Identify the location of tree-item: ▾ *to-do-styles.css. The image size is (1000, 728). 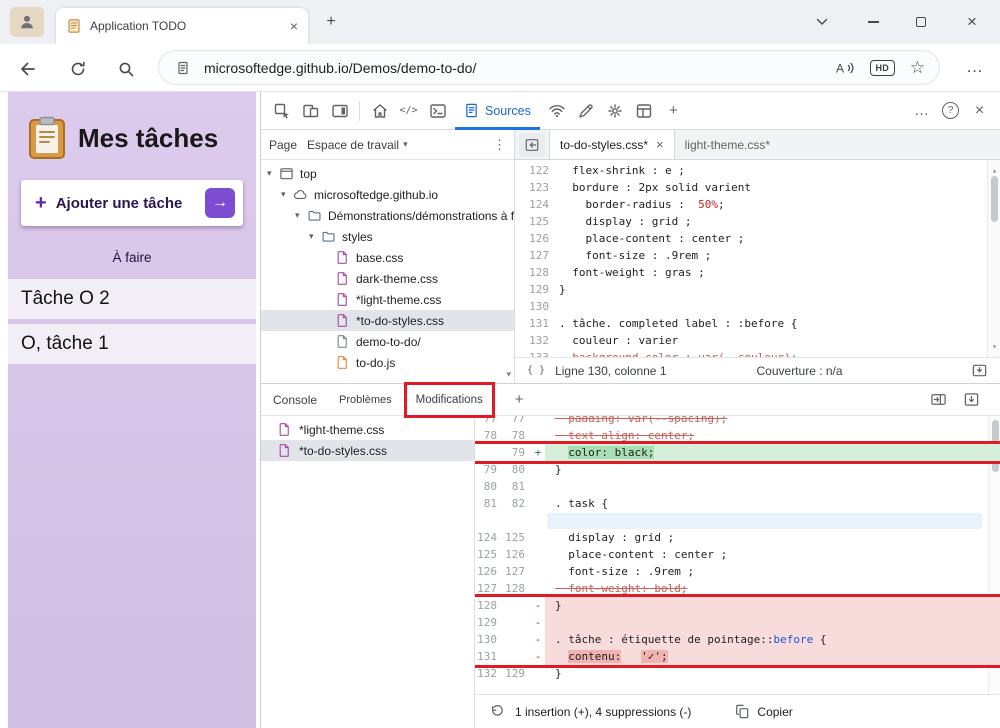
(387, 320).